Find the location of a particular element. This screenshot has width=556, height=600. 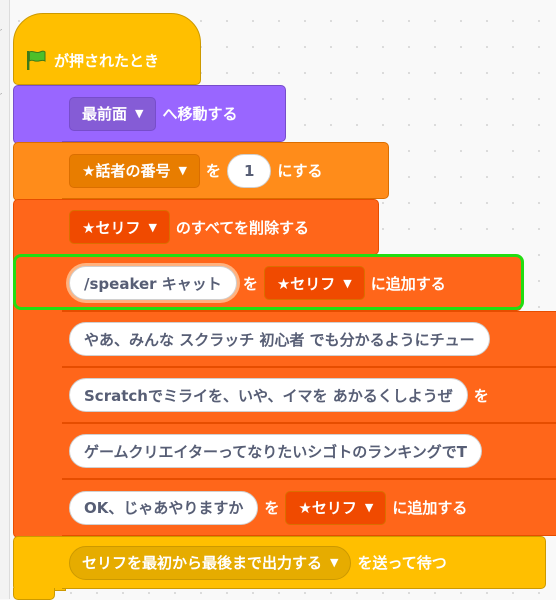

add-to-list-block: /speaker キャット を ★セリフ ▼ に追加する is located at coordinates (292, 283).